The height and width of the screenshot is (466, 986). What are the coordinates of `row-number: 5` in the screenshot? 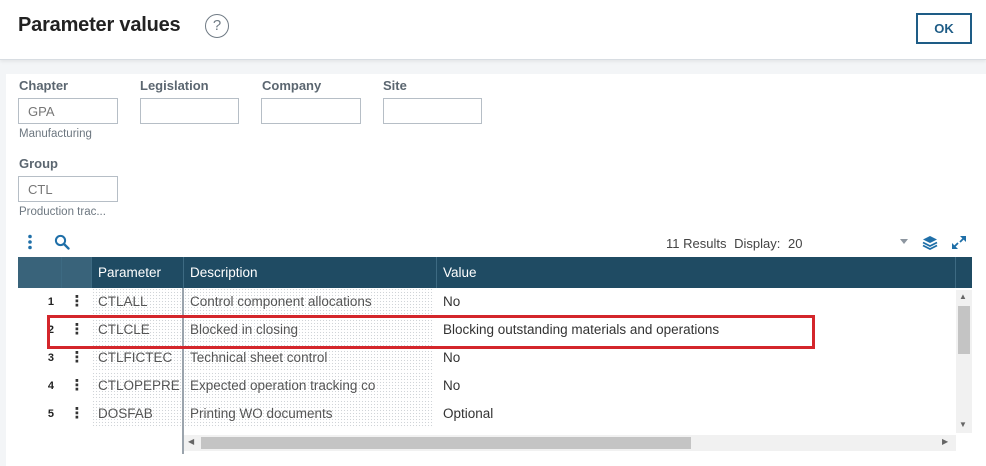 It's located at (50, 414).